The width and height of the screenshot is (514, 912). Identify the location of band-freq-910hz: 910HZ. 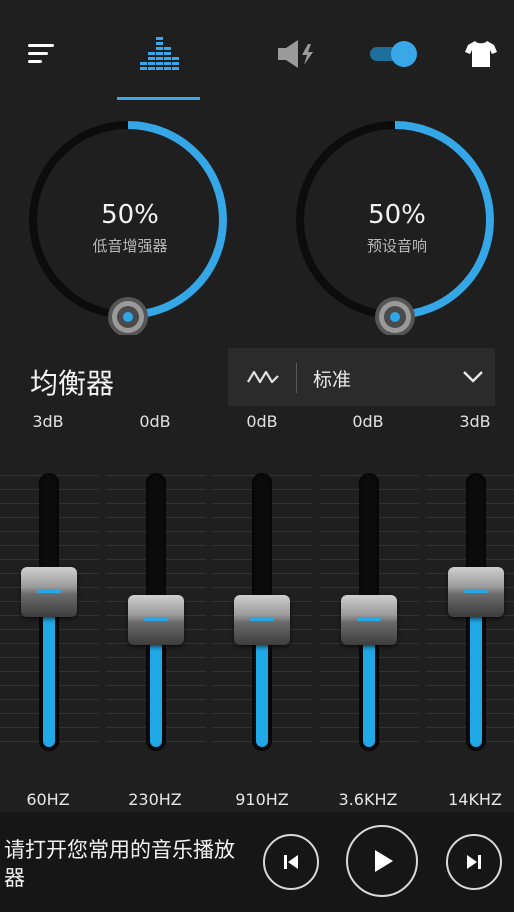
(262, 799).